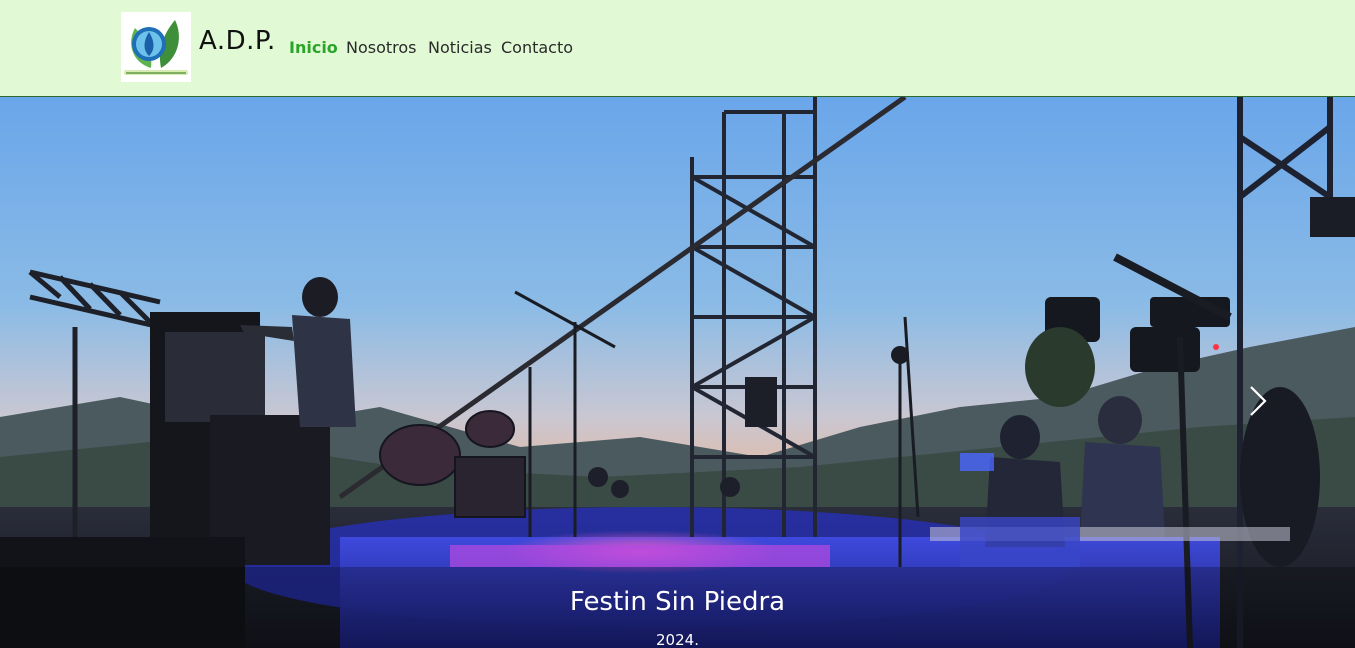 Image resolution: width=1355 pixels, height=648 pixels. I want to click on nav-item-noticias: Noticias, so click(460, 47).